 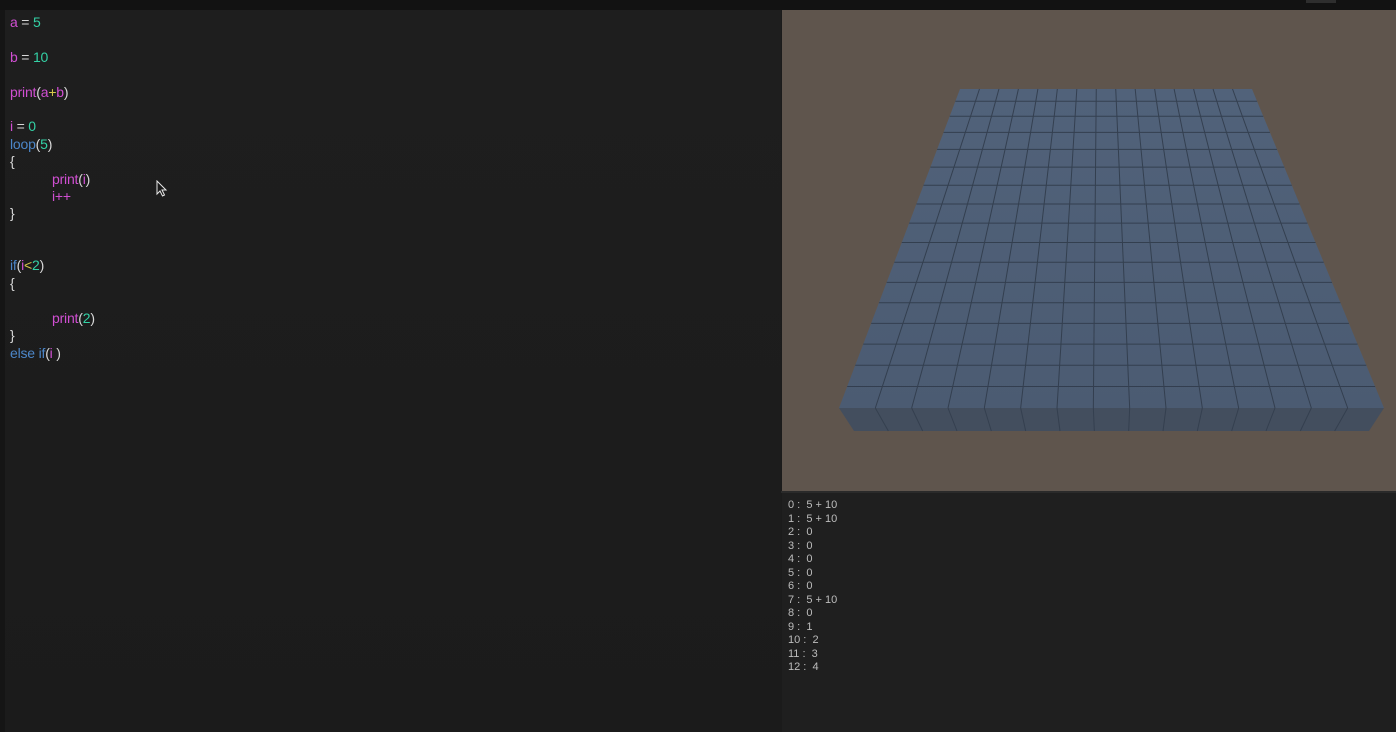 I want to click on code-line-13: }, so click(x=12, y=335).